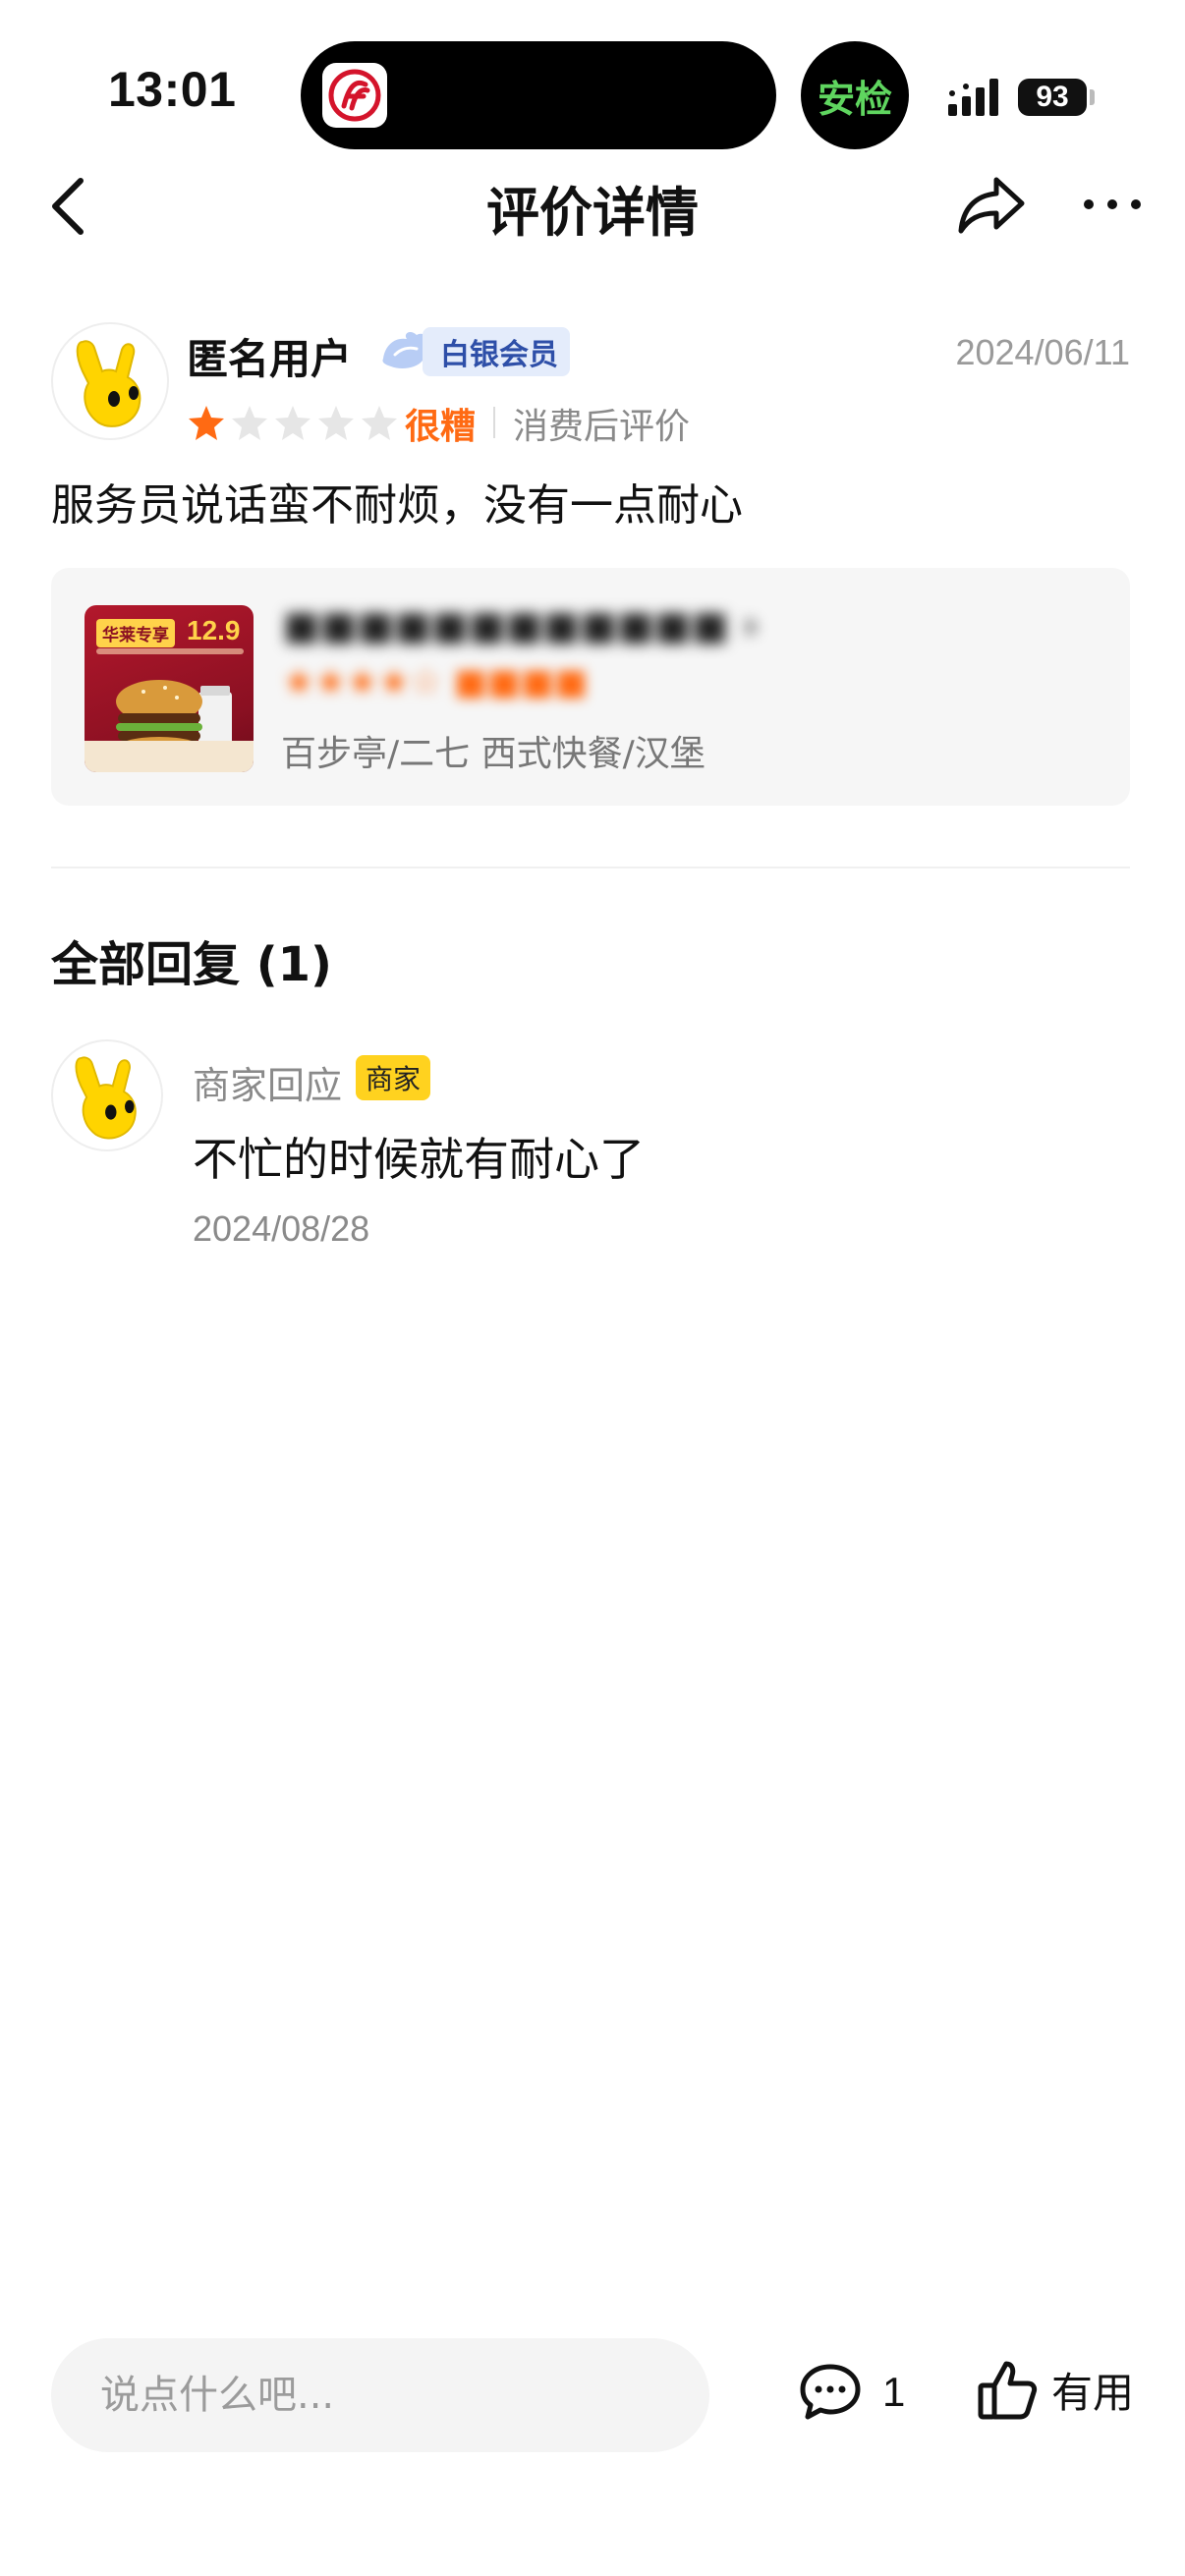 Image resolution: width=1185 pixels, height=2576 pixels. Describe the element at coordinates (354, 95) in the screenshot. I see `app-logo-icon` at that location.